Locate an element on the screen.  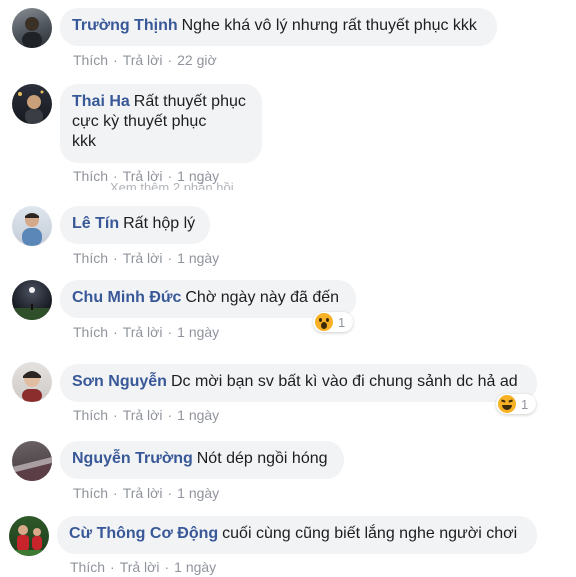
comment-bubble: Nguyễn Trường Nót dép ngồi hóng is located at coordinates (202, 460).